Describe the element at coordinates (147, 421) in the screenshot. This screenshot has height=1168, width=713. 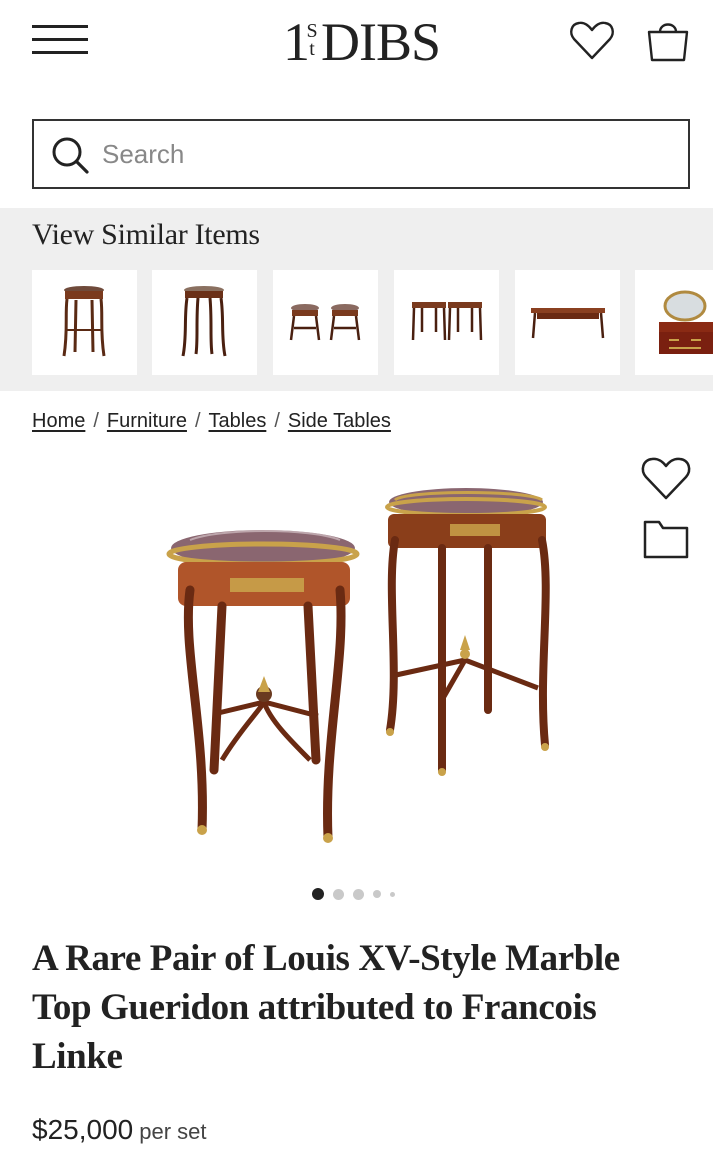
I see `breadcrumb-link-furniture: Furniture` at that location.